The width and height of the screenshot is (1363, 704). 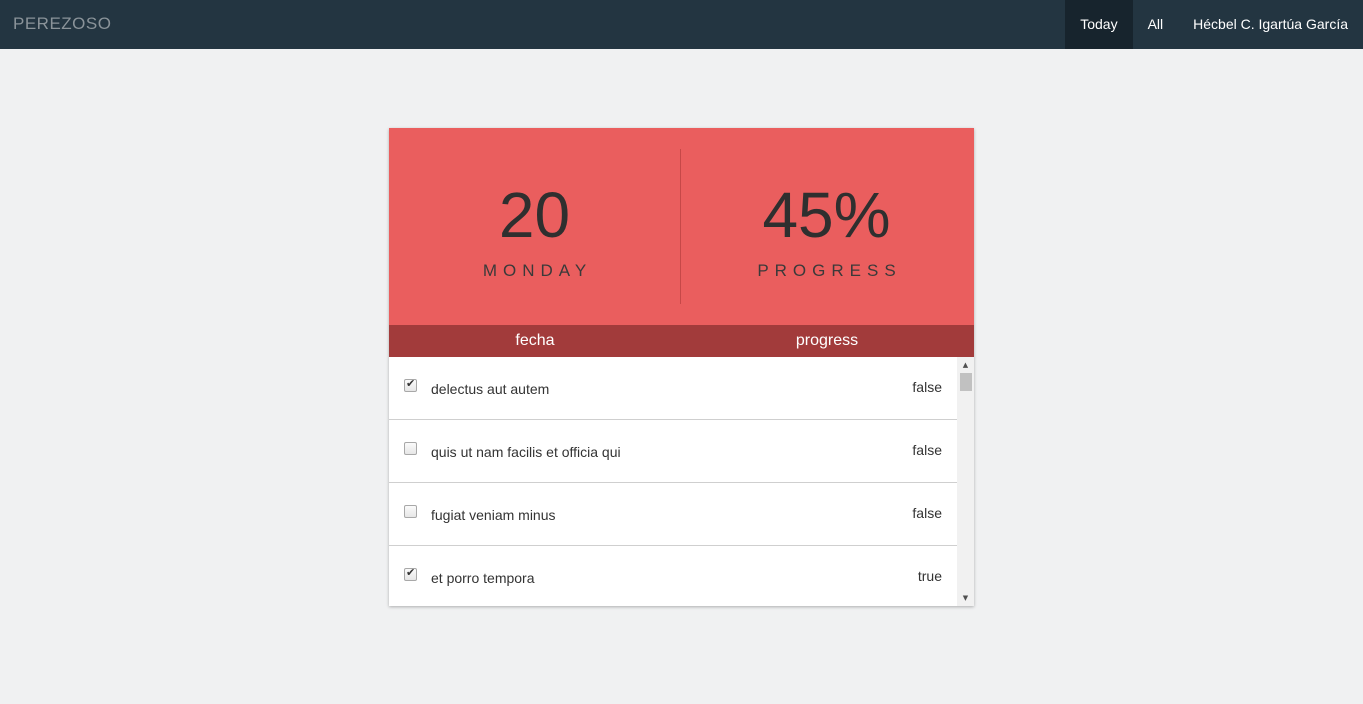 I want to click on brand-logo: PEREZOSO, so click(x=62, y=24).